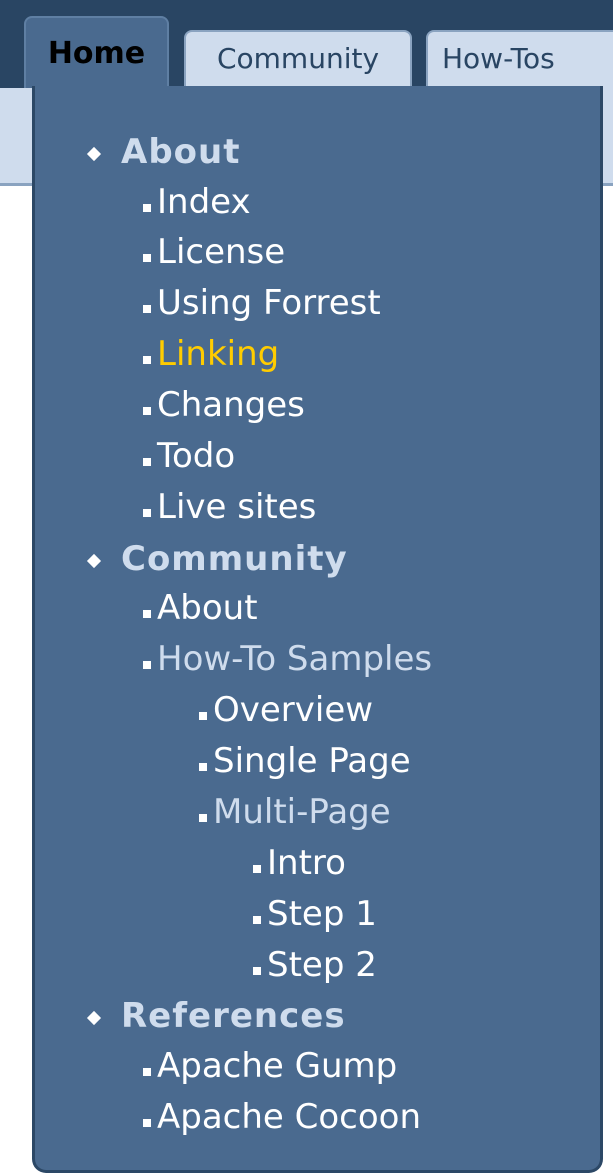  Describe the element at coordinates (322, 965) in the screenshot. I see `menu-item-label: Step 2` at that location.